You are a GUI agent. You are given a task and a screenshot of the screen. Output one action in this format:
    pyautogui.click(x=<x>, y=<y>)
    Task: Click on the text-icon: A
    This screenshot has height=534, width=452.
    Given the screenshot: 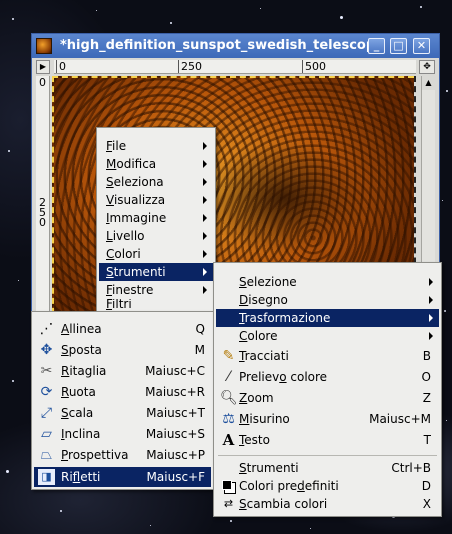 What is the action you would take?
    pyautogui.click(x=228, y=440)
    